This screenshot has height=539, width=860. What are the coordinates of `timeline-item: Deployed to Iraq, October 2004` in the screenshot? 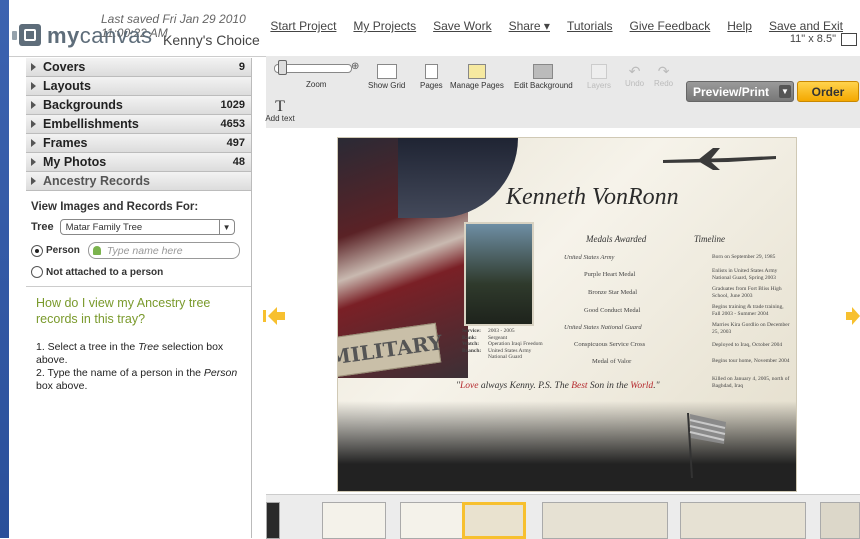 It's located at (747, 345).